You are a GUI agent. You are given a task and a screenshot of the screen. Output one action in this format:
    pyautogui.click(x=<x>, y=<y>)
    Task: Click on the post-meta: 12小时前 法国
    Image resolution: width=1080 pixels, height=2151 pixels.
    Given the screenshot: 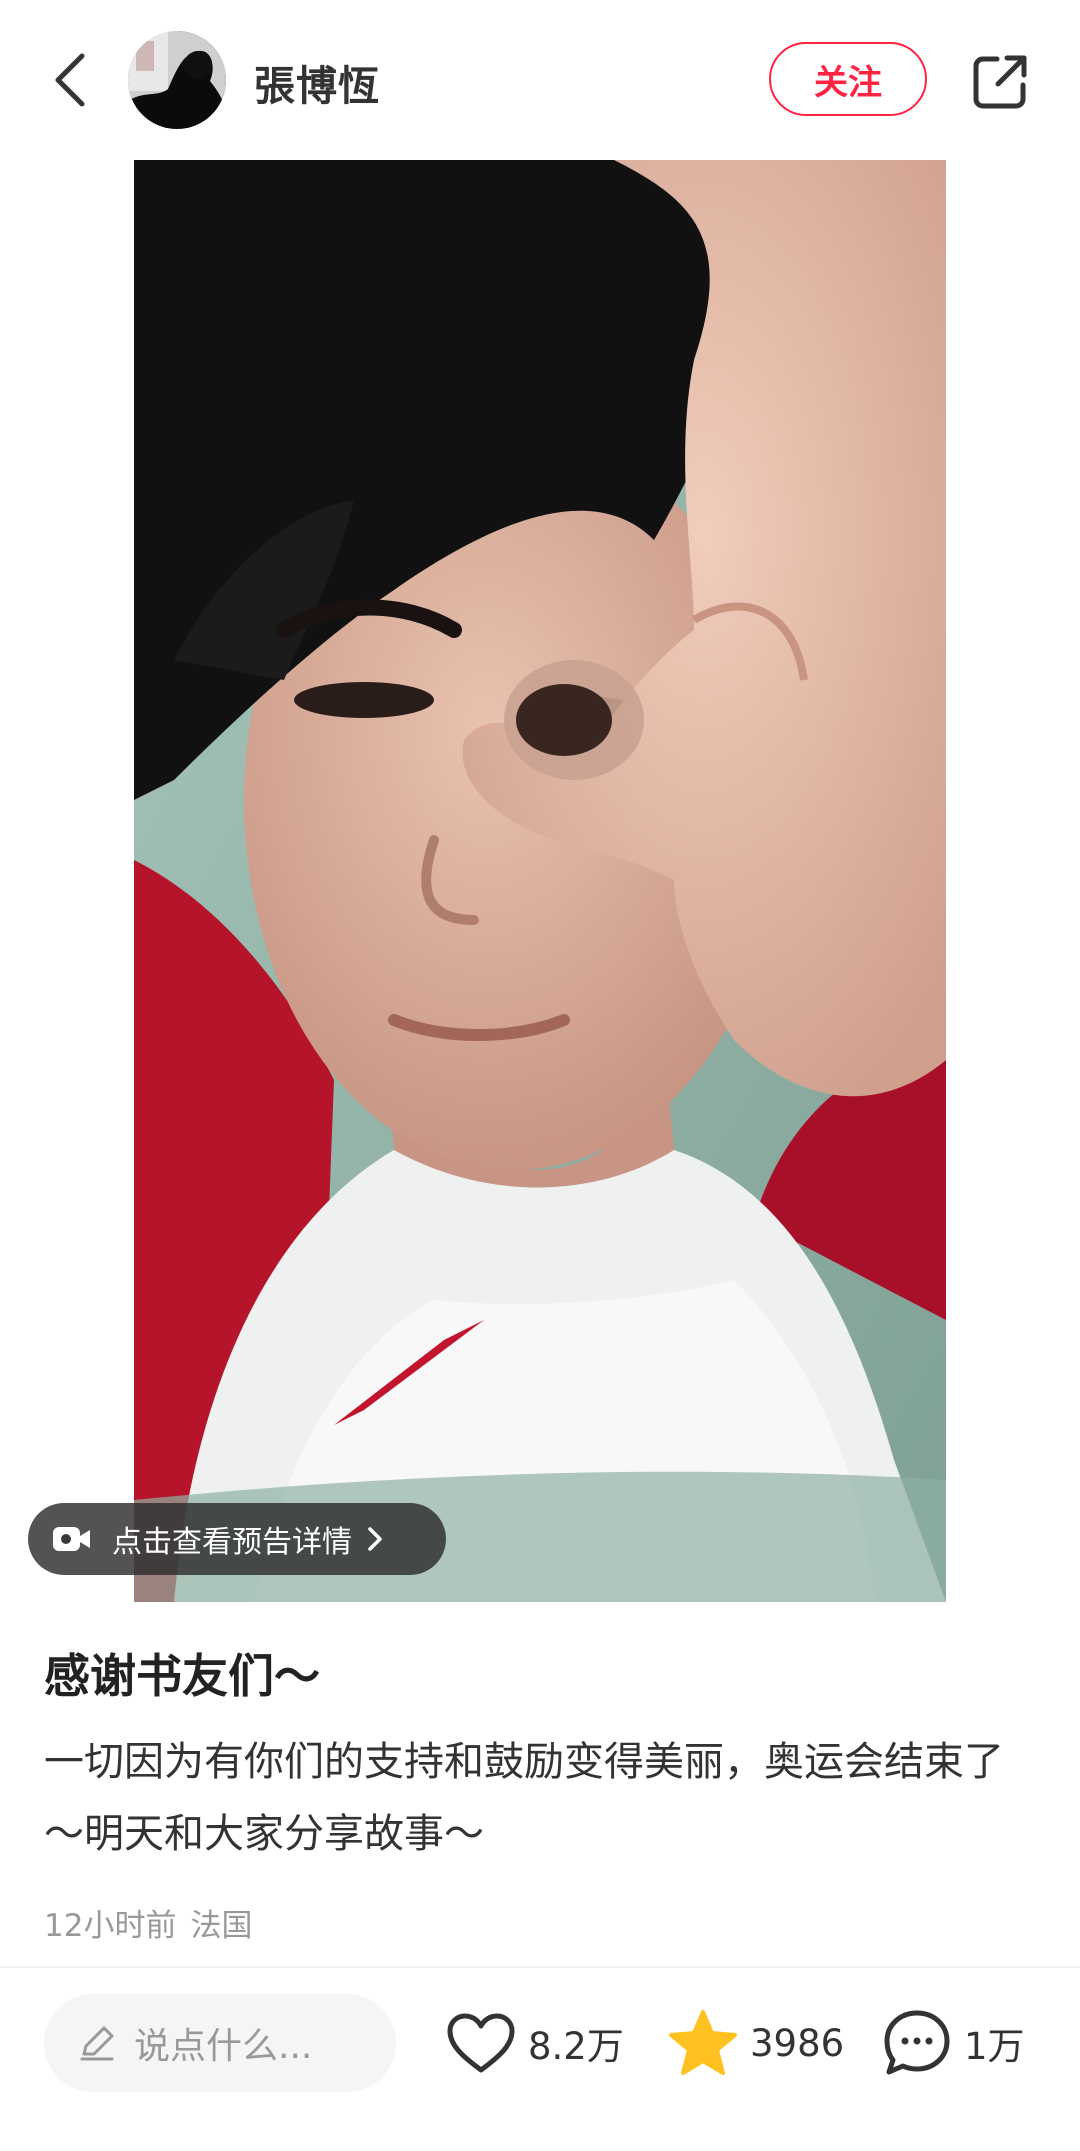 What is the action you would take?
    pyautogui.click(x=148, y=1922)
    